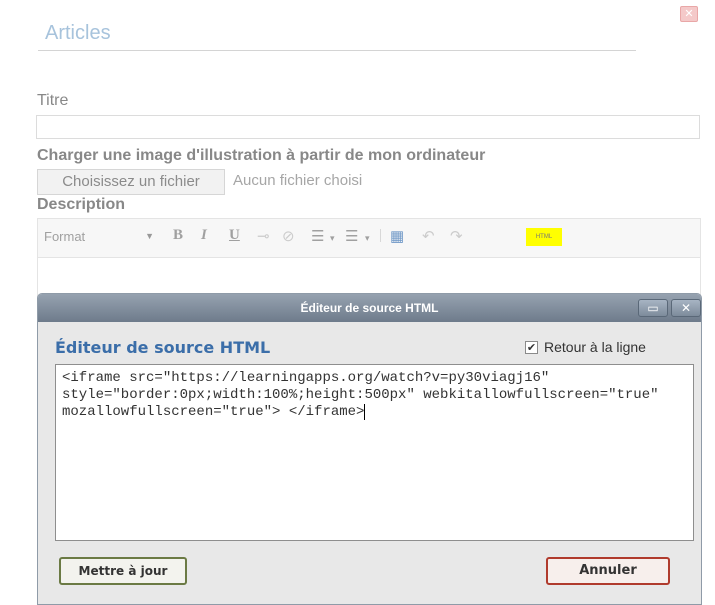 The image size is (715, 605). Describe the element at coordinates (123, 571) in the screenshot. I see `update-button: Mettre à jour` at that location.